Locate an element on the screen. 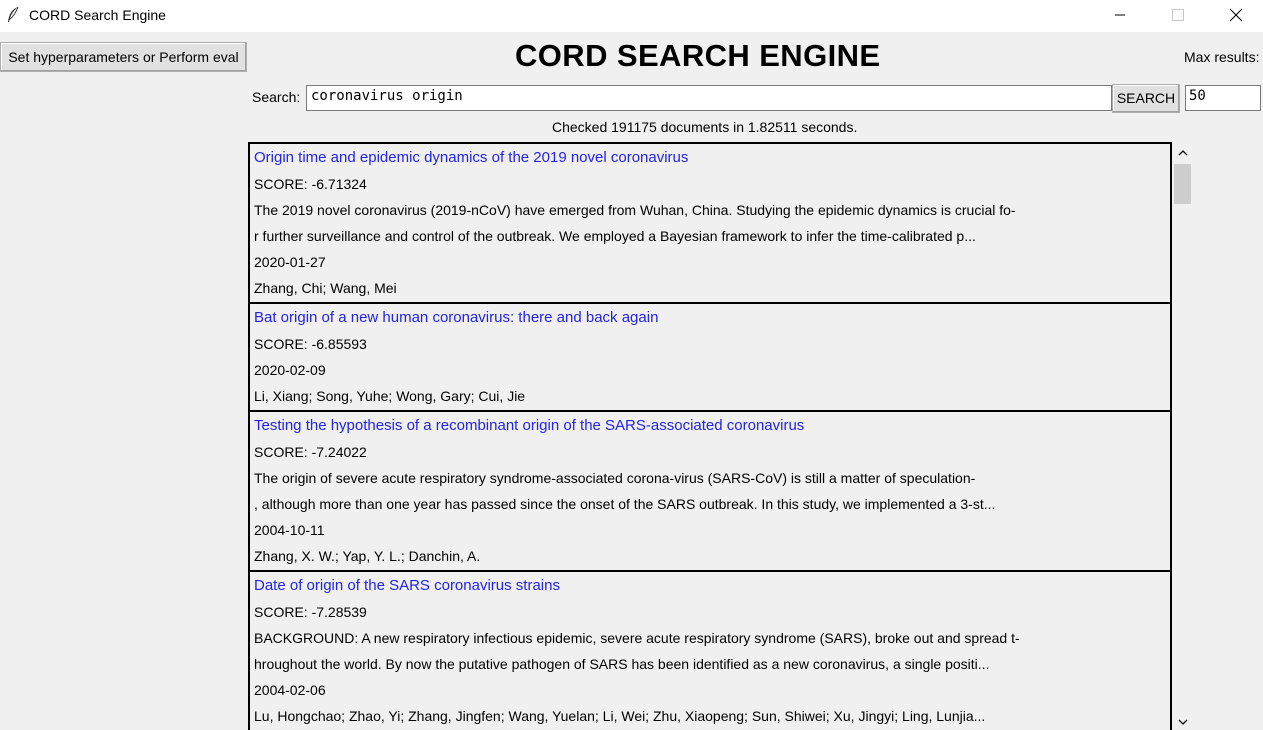 The image size is (1263, 730). result-score: SCORE: -6.71324 is located at coordinates (310, 184).